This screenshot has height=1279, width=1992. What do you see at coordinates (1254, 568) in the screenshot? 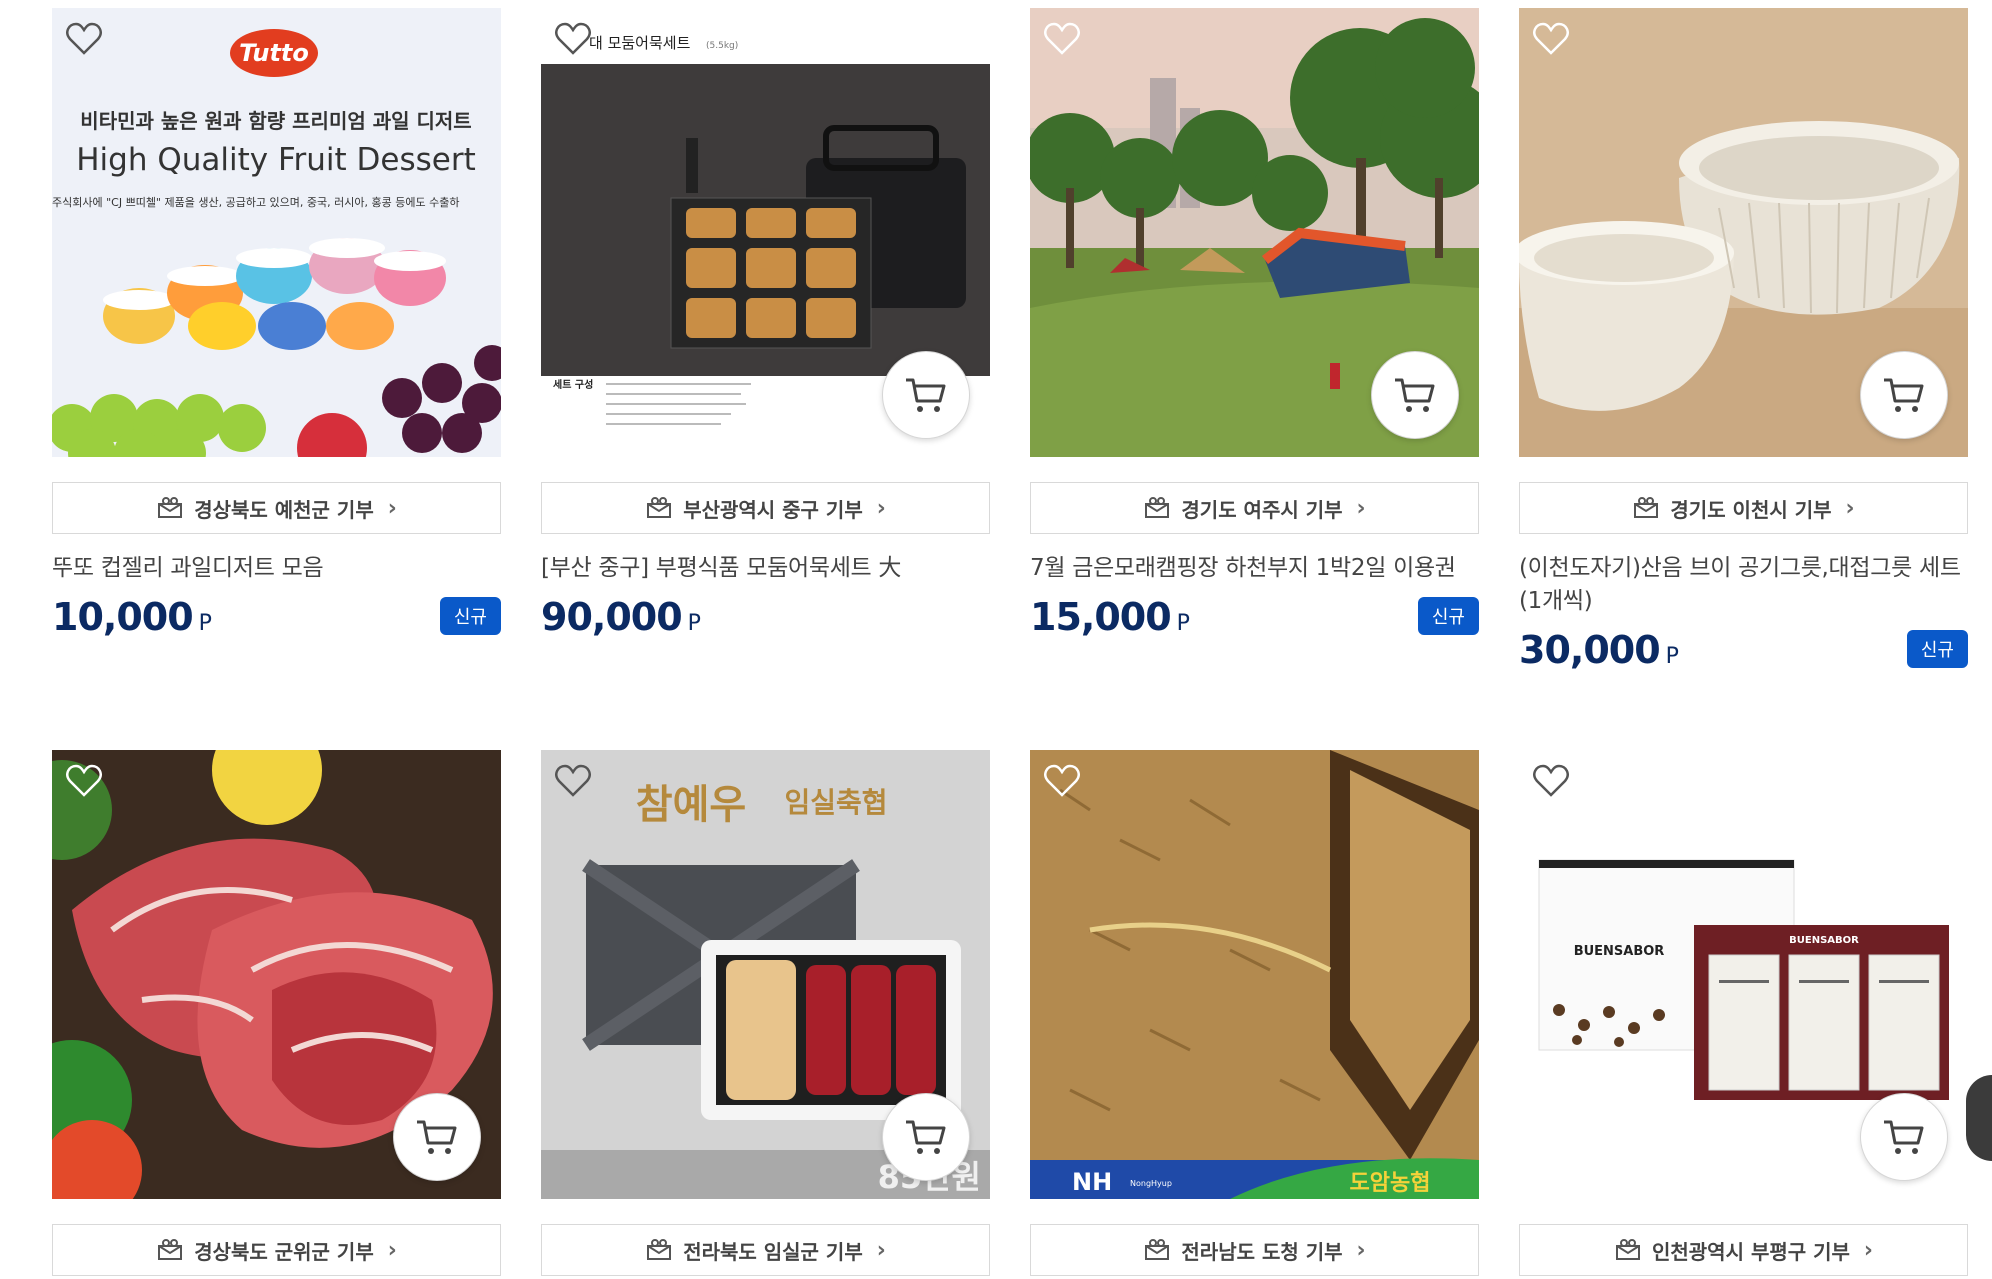
I see `product-name: 7월 금은모래캠핑장 하천부지 1박2일 이용권` at bounding box center [1254, 568].